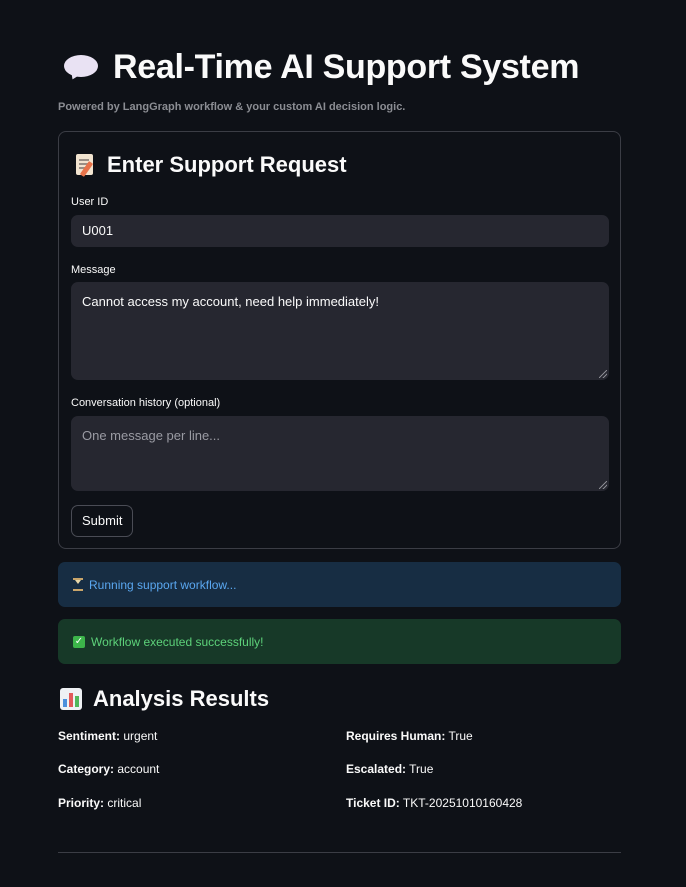 The image size is (686, 887). Describe the element at coordinates (71, 699) in the screenshot. I see `bar-chart-icon` at that location.